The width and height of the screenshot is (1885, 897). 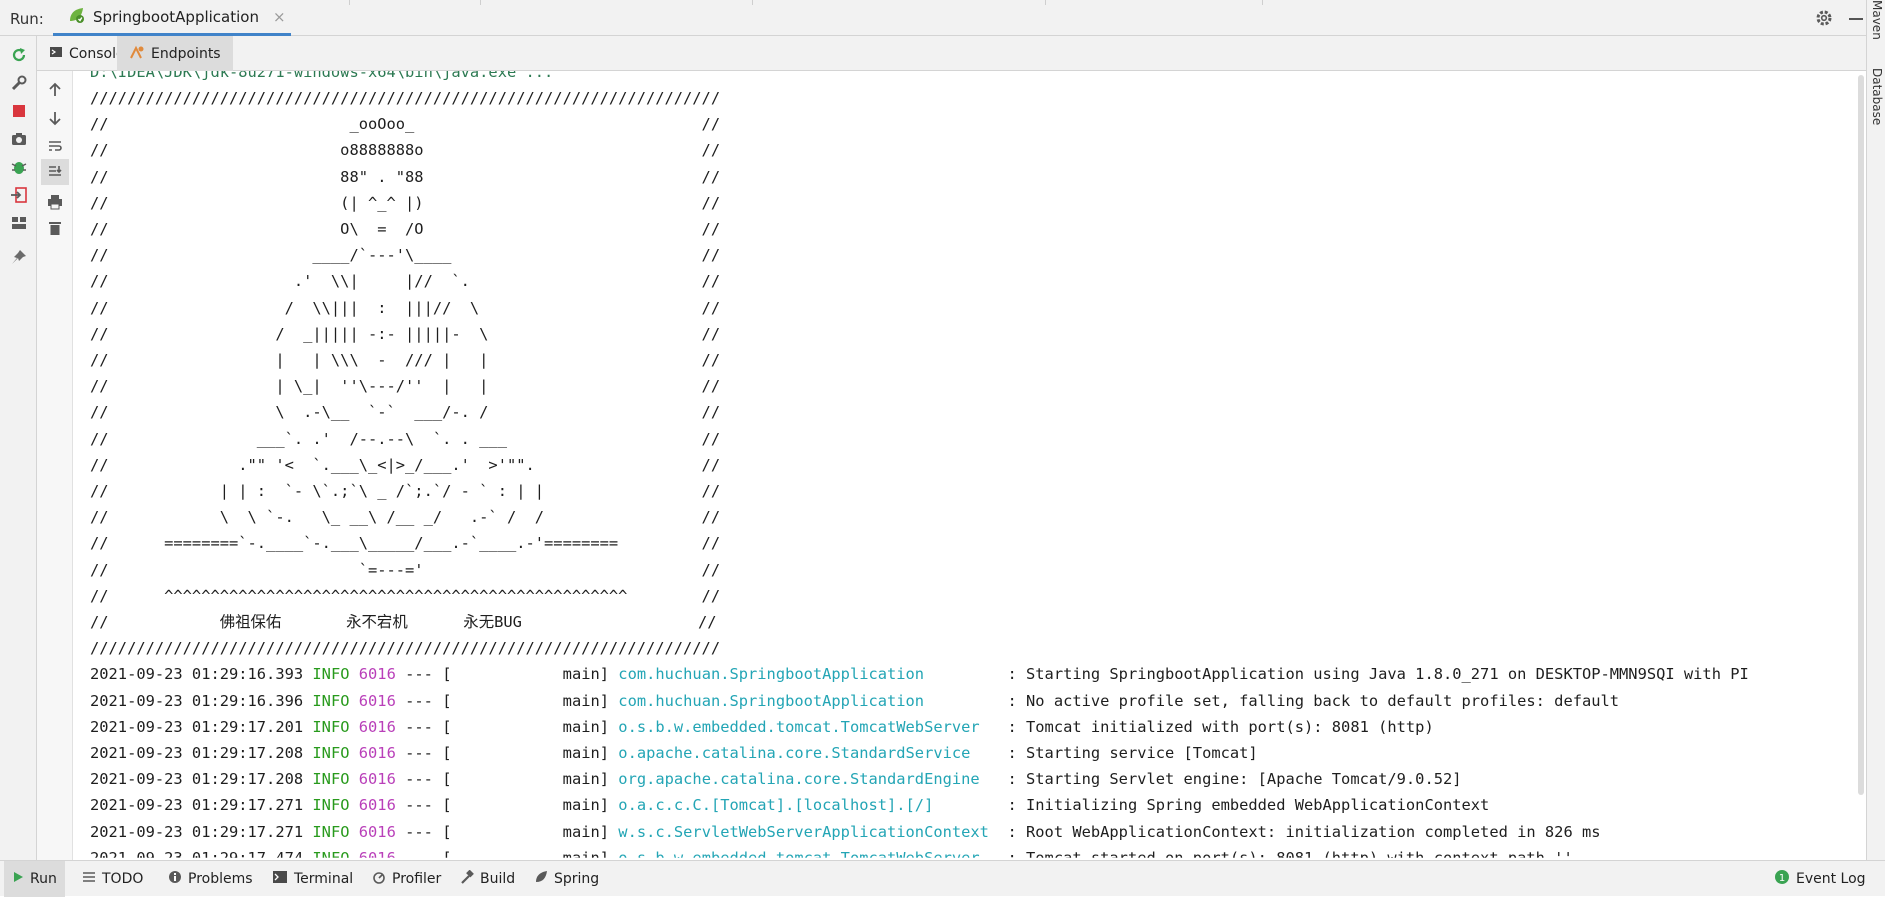 I want to click on console-icon, so click(x=56, y=54).